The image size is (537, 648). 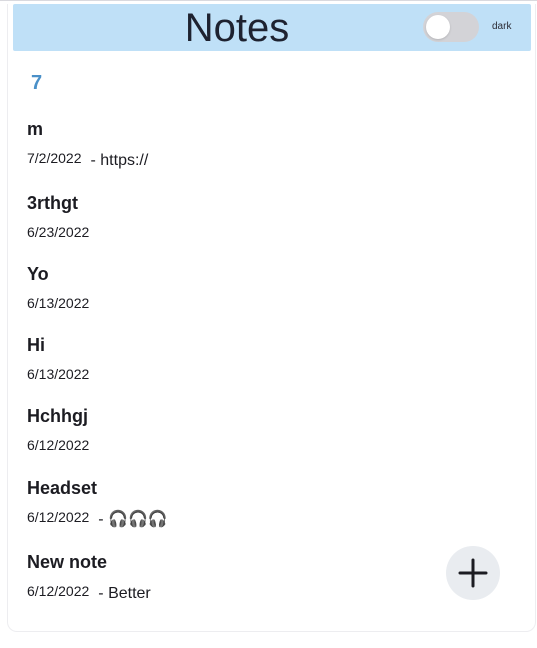 I want to click on note-title: 3rthgt, so click(x=52, y=203).